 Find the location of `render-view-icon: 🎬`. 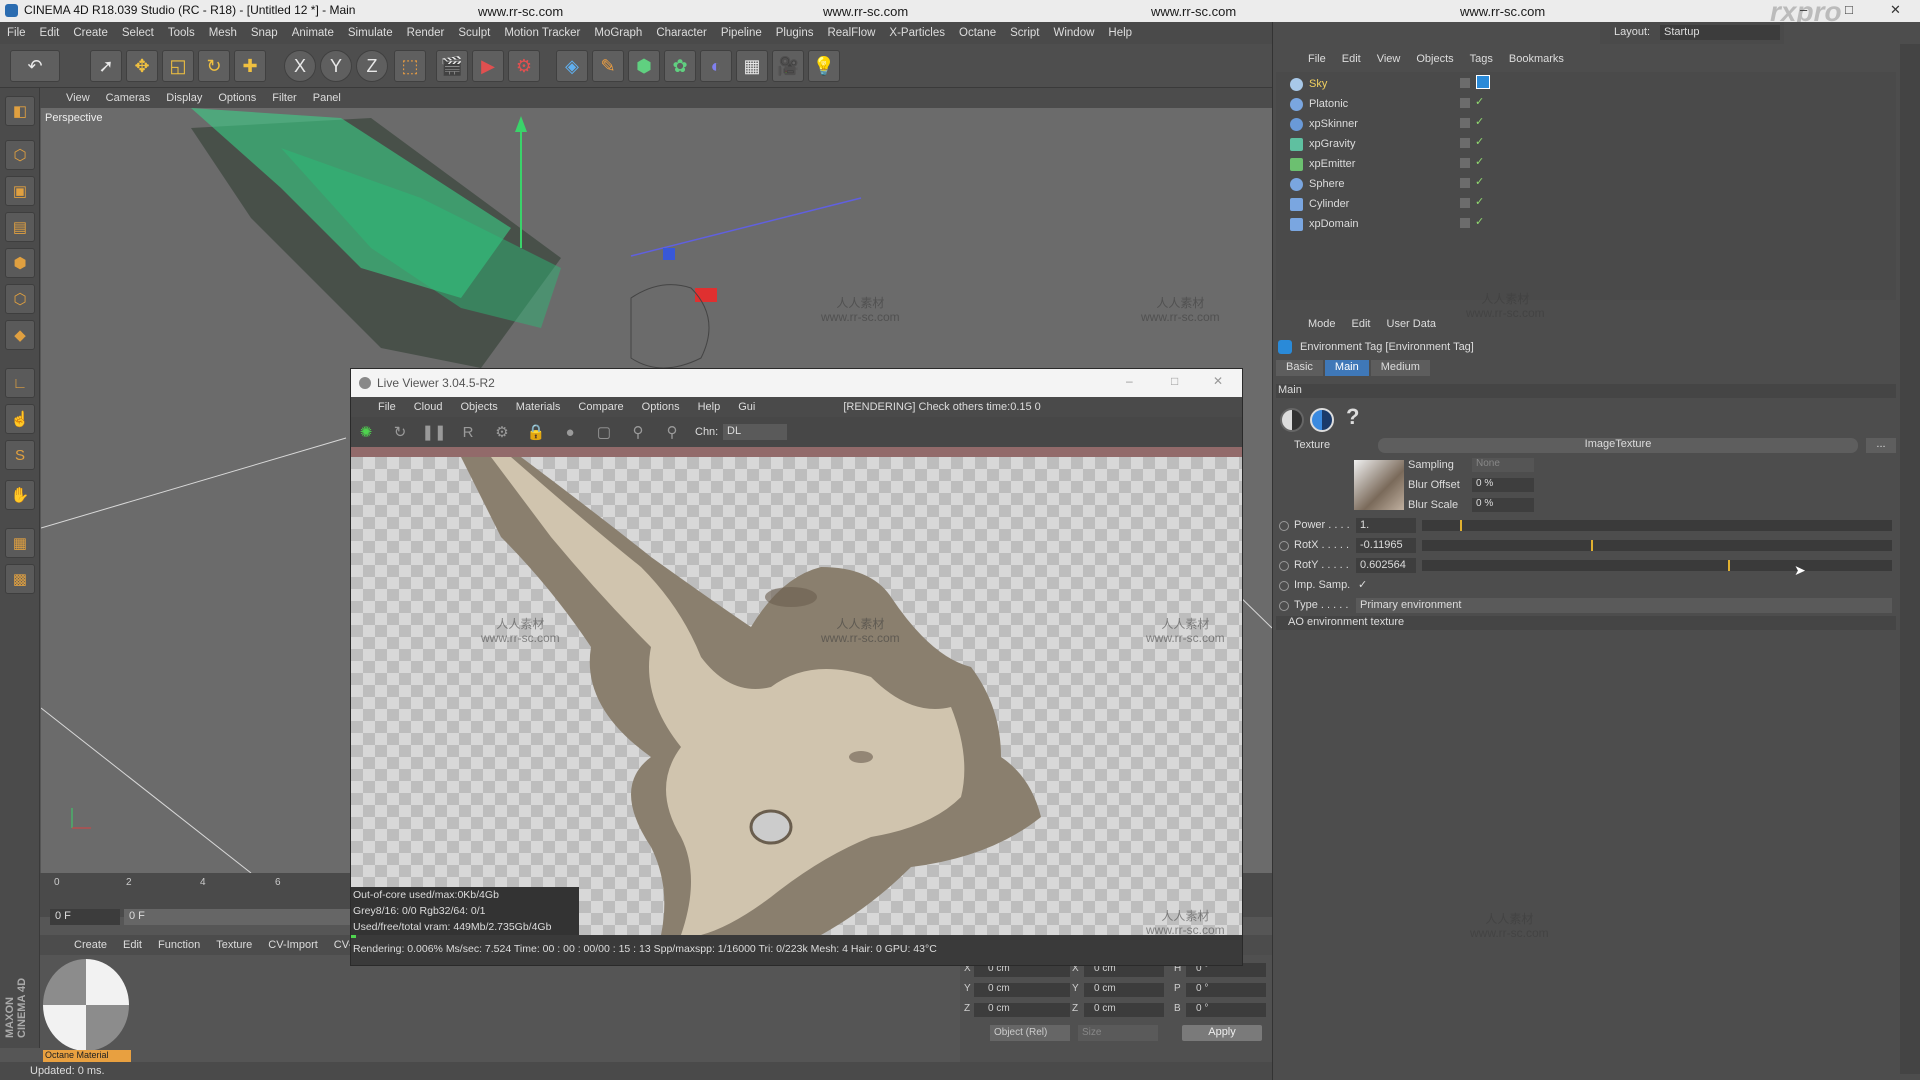

render-view-icon: 🎬 is located at coordinates (452, 66).